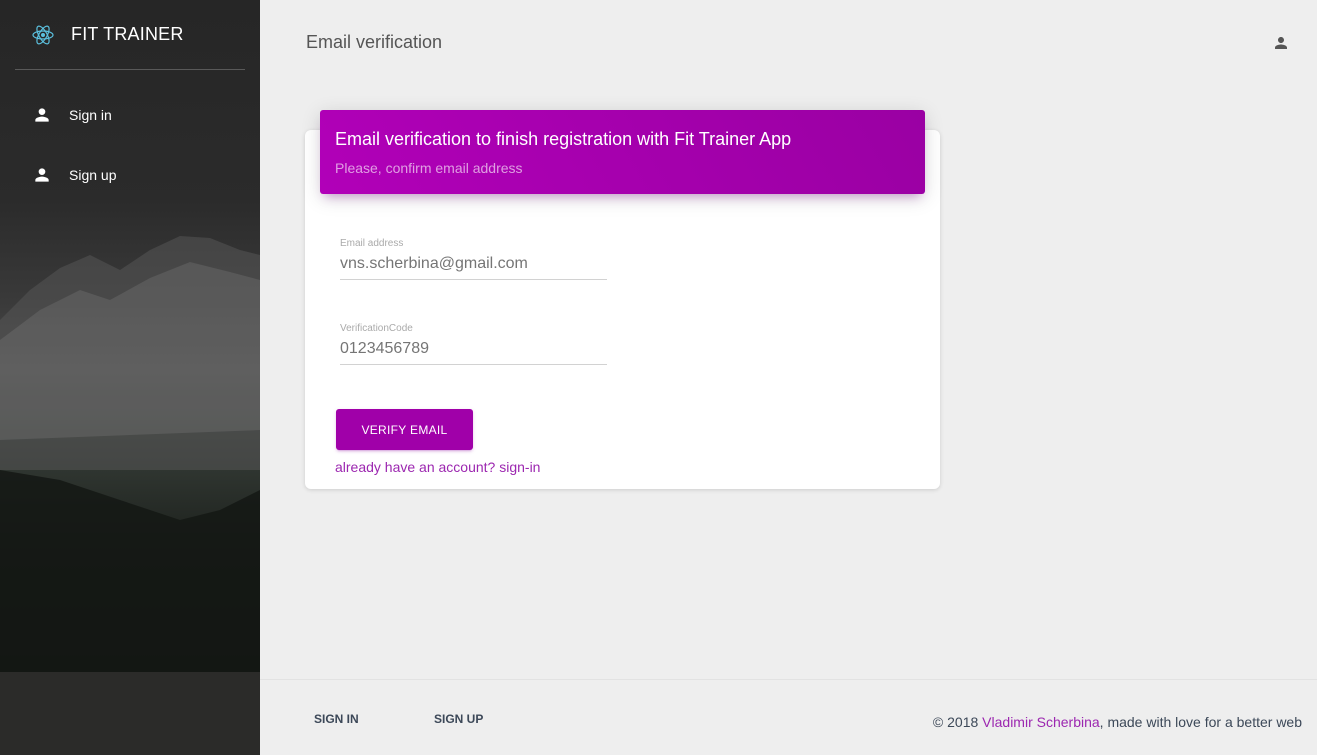 This screenshot has width=1317, height=755. I want to click on react-atom-icon, so click(43, 34).